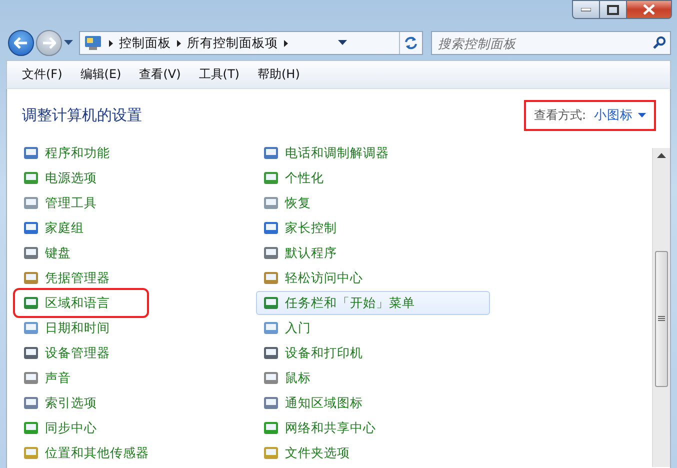  I want to click on maximize-icon, so click(613, 9).